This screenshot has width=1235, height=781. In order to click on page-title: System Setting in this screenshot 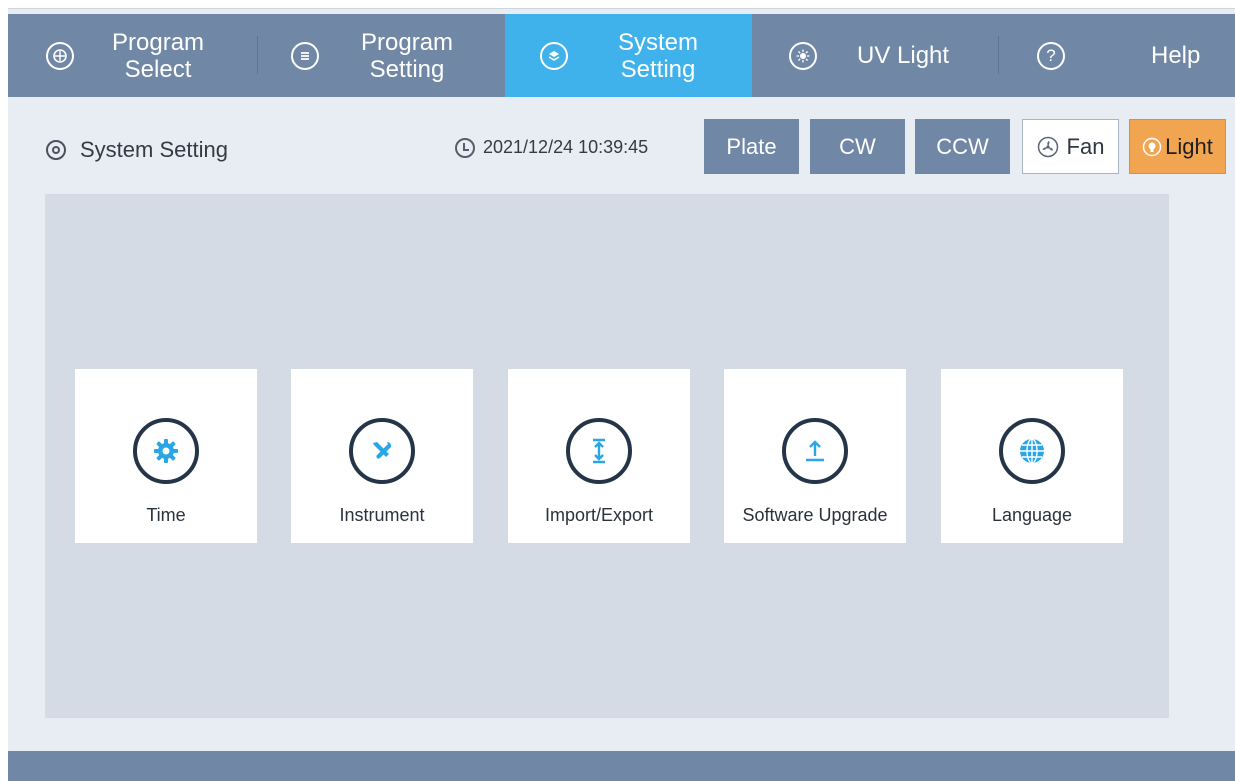, I will do `click(137, 150)`.